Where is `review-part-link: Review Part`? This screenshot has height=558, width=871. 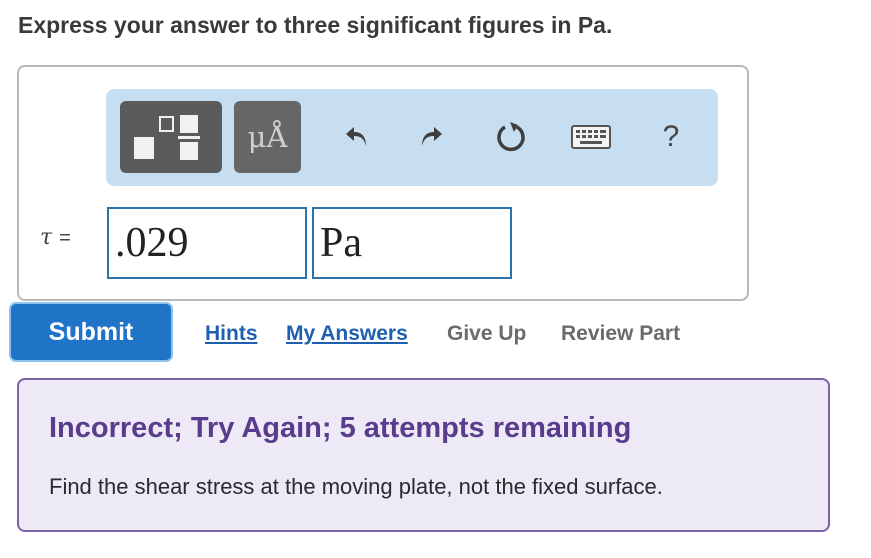
review-part-link: Review Part is located at coordinates (620, 334).